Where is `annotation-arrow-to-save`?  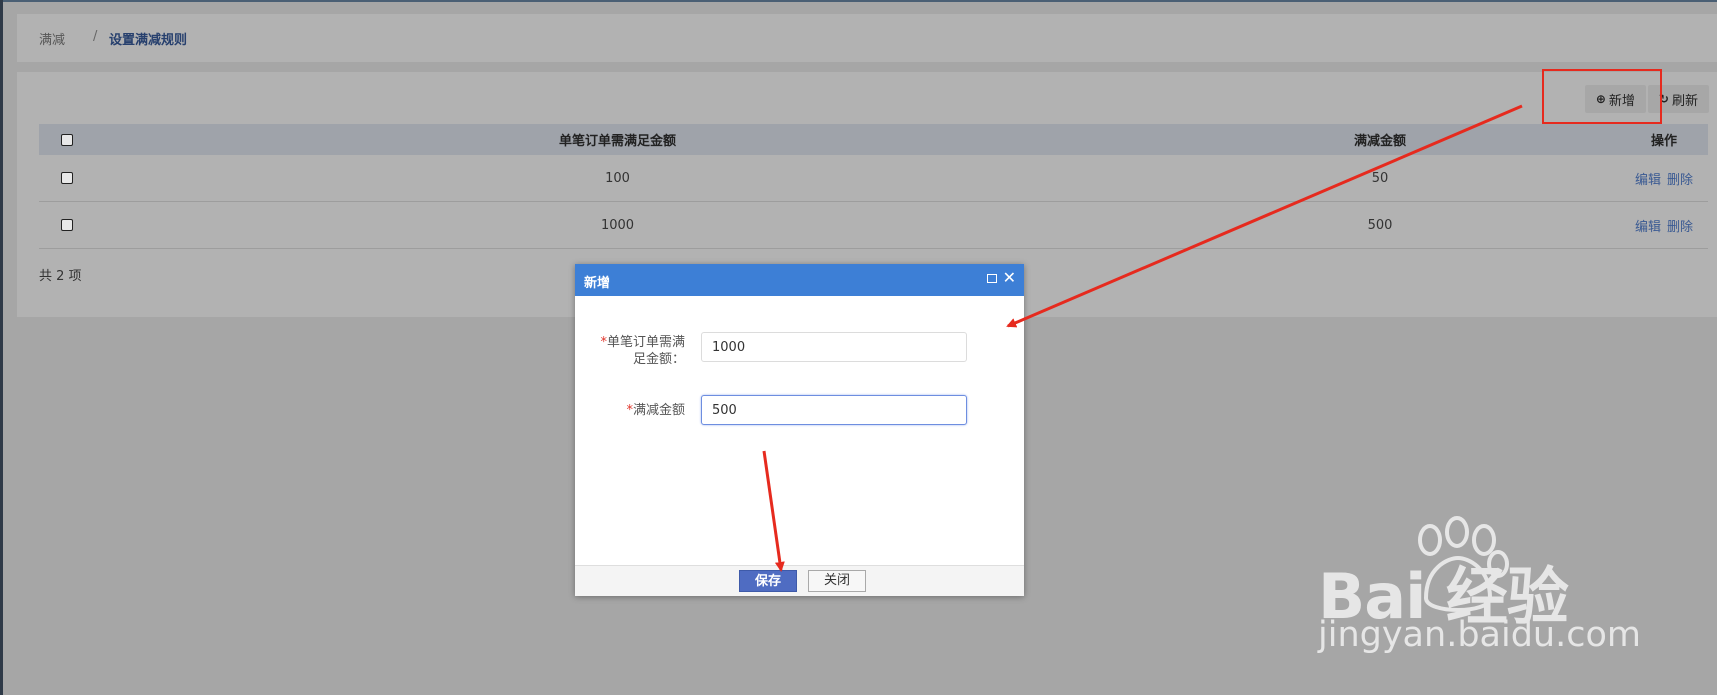
annotation-arrow-to-save is located at coordinates (773, 511).